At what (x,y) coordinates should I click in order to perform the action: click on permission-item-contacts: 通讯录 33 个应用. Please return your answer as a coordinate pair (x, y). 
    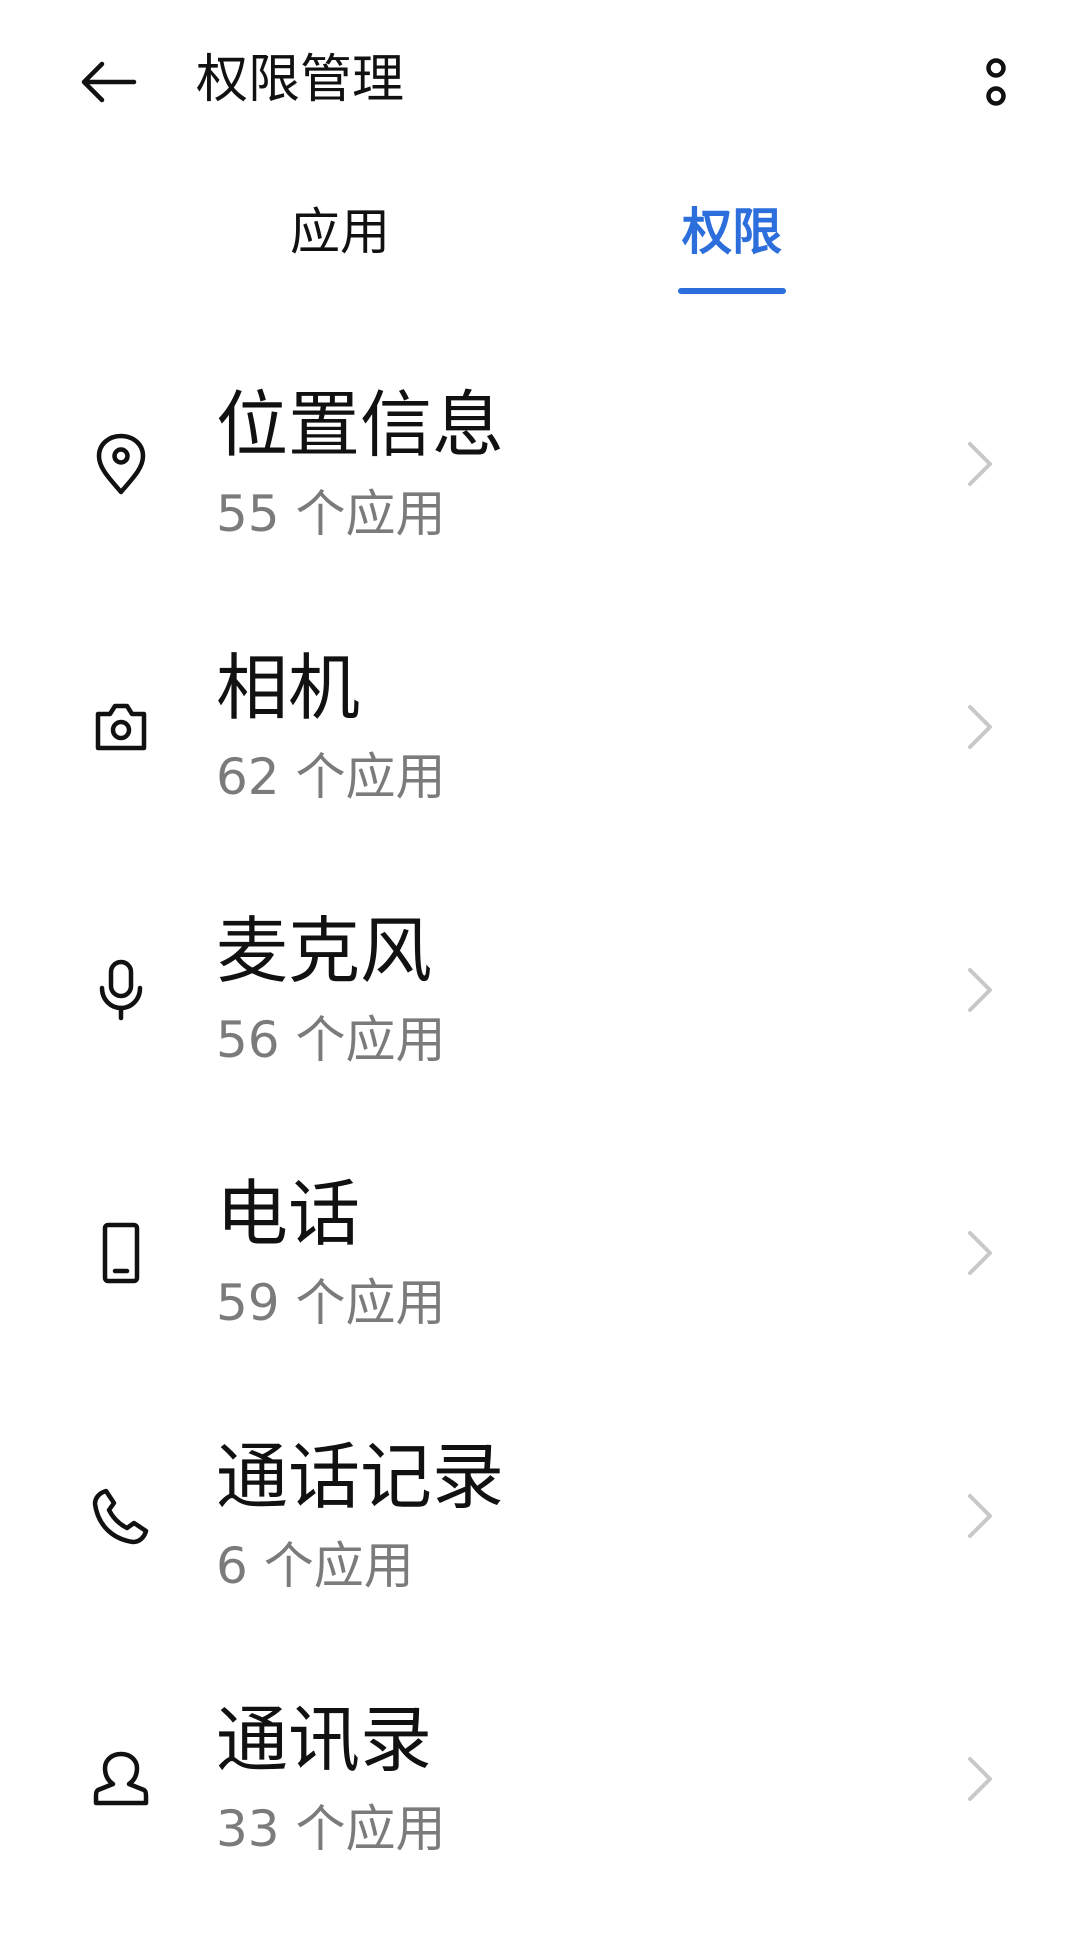
    Looking at the image, I should click on (540, 1798).